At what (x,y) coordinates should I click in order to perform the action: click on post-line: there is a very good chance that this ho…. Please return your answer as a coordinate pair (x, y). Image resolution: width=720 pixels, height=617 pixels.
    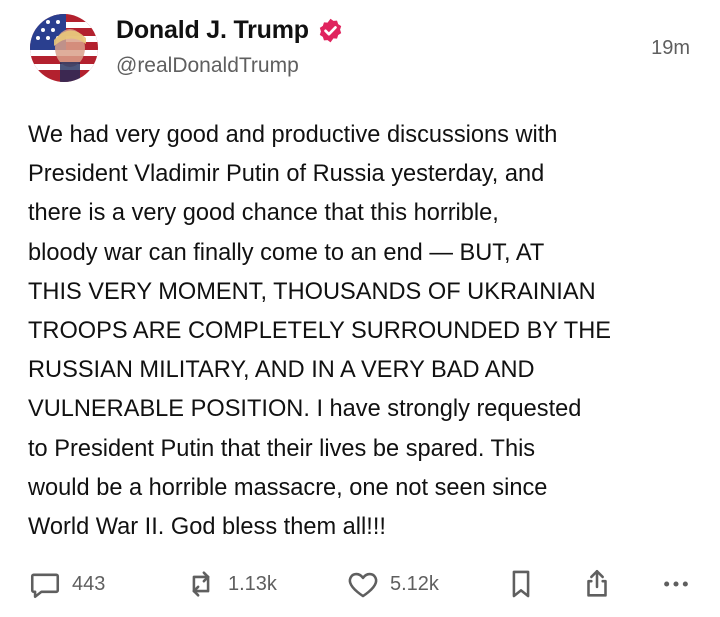
    Looking at the image, I should click on (263, 213).